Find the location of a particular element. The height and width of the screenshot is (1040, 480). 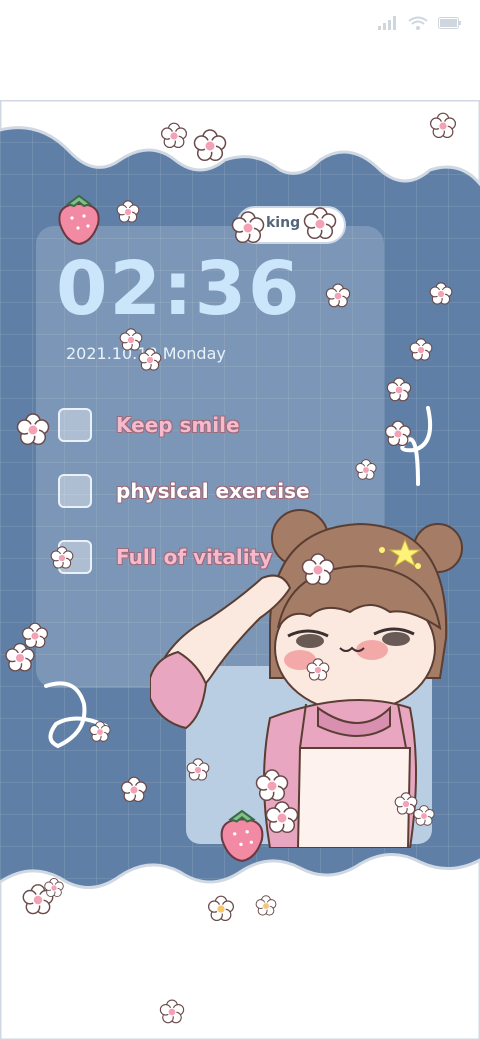

page-indicator is located at coordinates (242, 909).